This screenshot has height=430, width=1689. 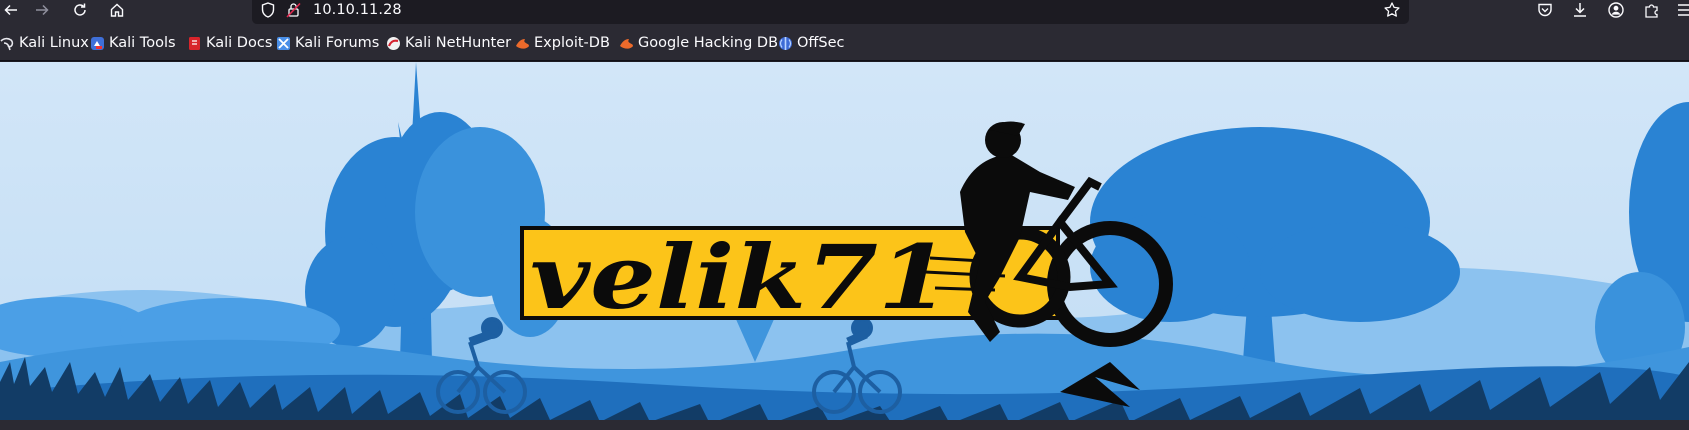 I want to click on url-bar, so click(x=830, y=12).